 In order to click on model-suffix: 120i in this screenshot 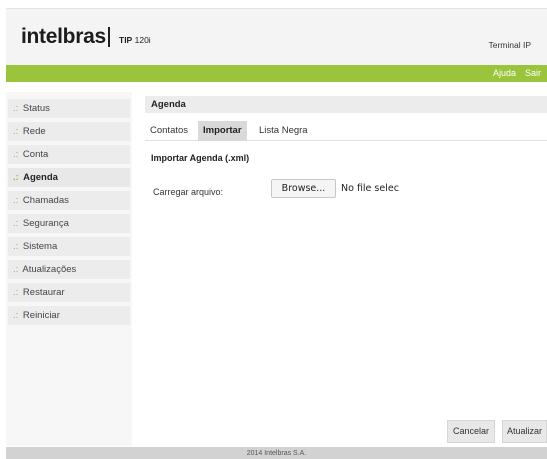, I will do `click(142, 40)`.